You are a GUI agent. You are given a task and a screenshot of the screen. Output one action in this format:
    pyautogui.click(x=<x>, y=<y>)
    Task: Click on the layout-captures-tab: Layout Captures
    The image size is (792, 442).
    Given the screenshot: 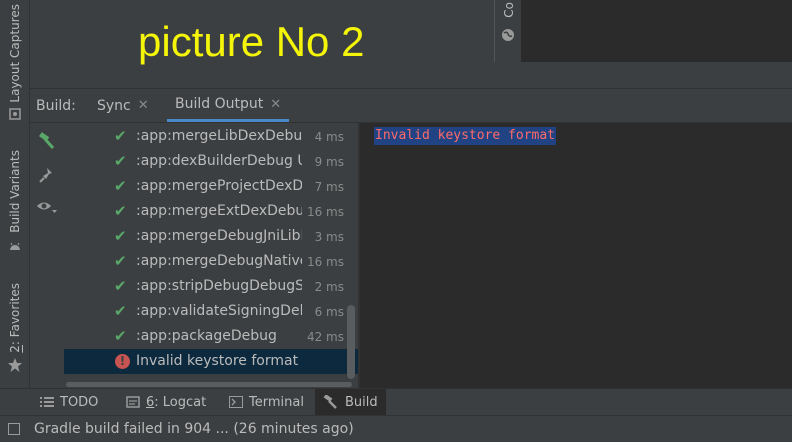 What is the action you would take?
    pyautogui.click(x=14, y=62)
    